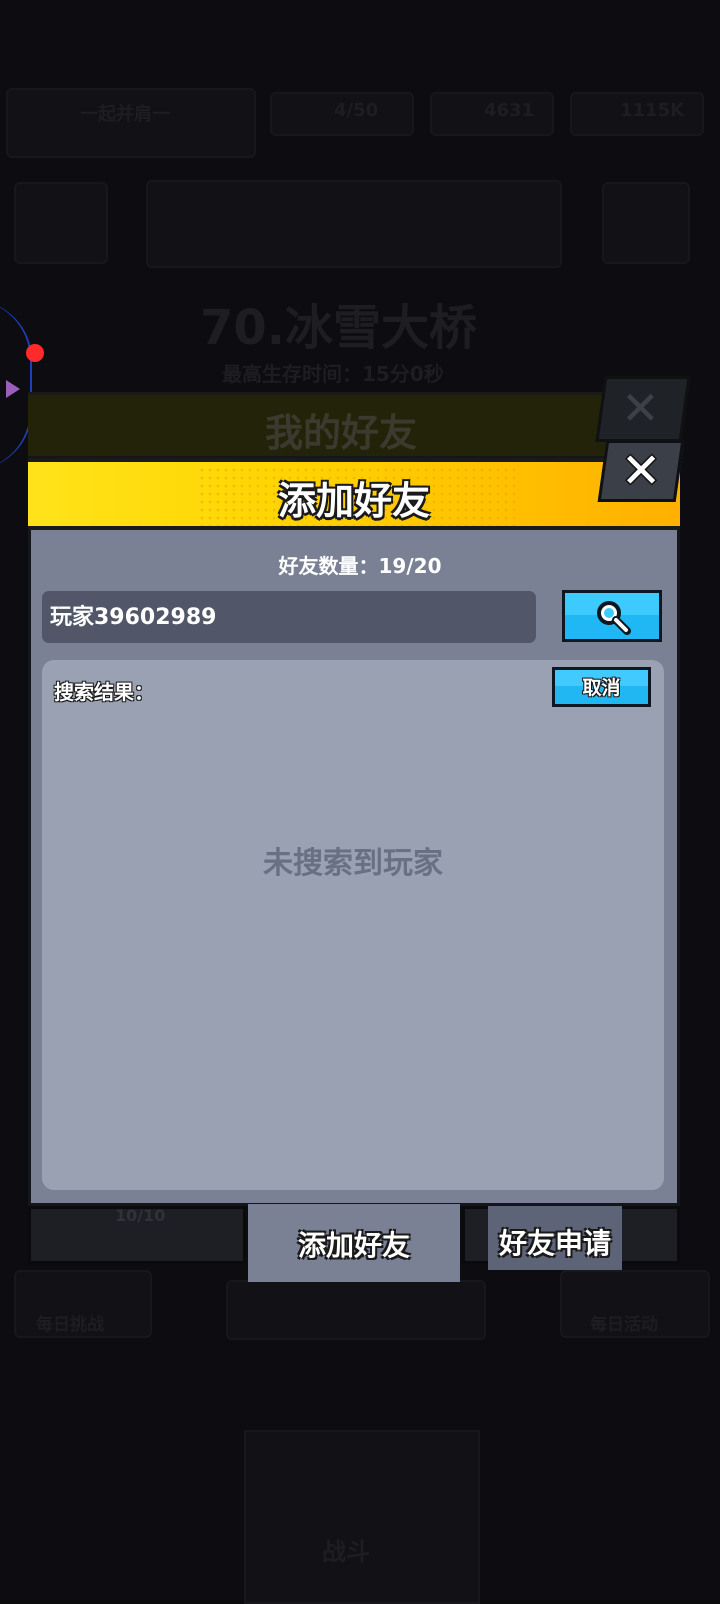  I want to click on season-banner, so click(354, 224).